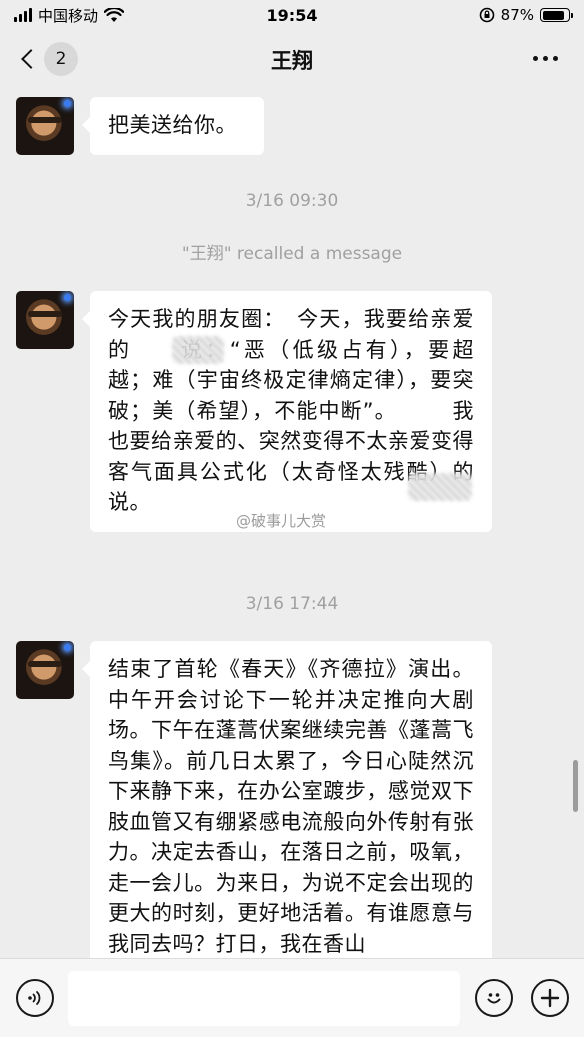  I want to click on recall-notice: "王翔" recalled a message, so click(292, 254).